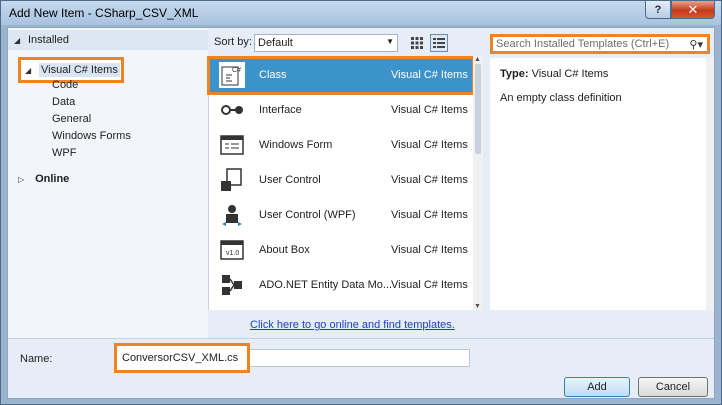  What do you see at coordinates (63, 102) in the screenshot?
I see `tree-node-data: Data` at bounding box center [63, 102].